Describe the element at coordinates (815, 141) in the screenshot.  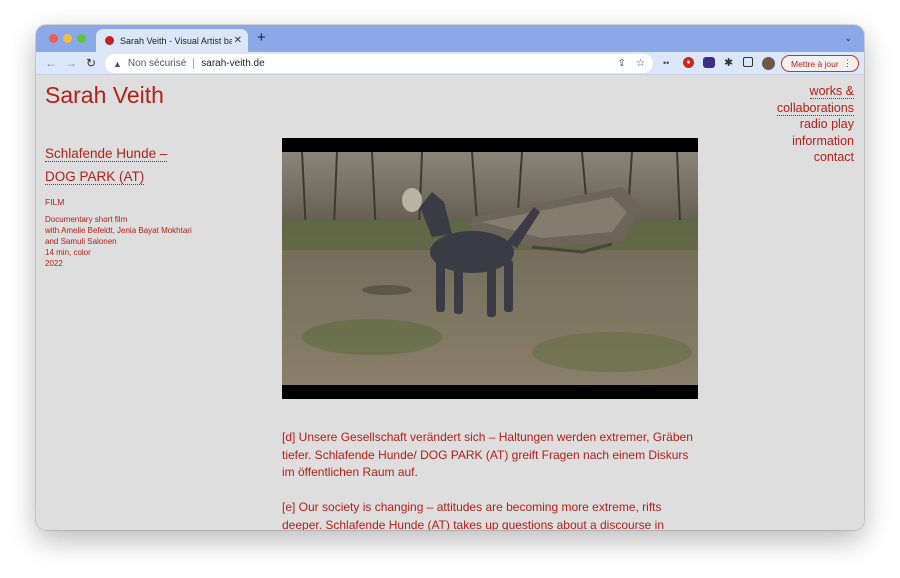
I see `nav-item-information: information` at that location.